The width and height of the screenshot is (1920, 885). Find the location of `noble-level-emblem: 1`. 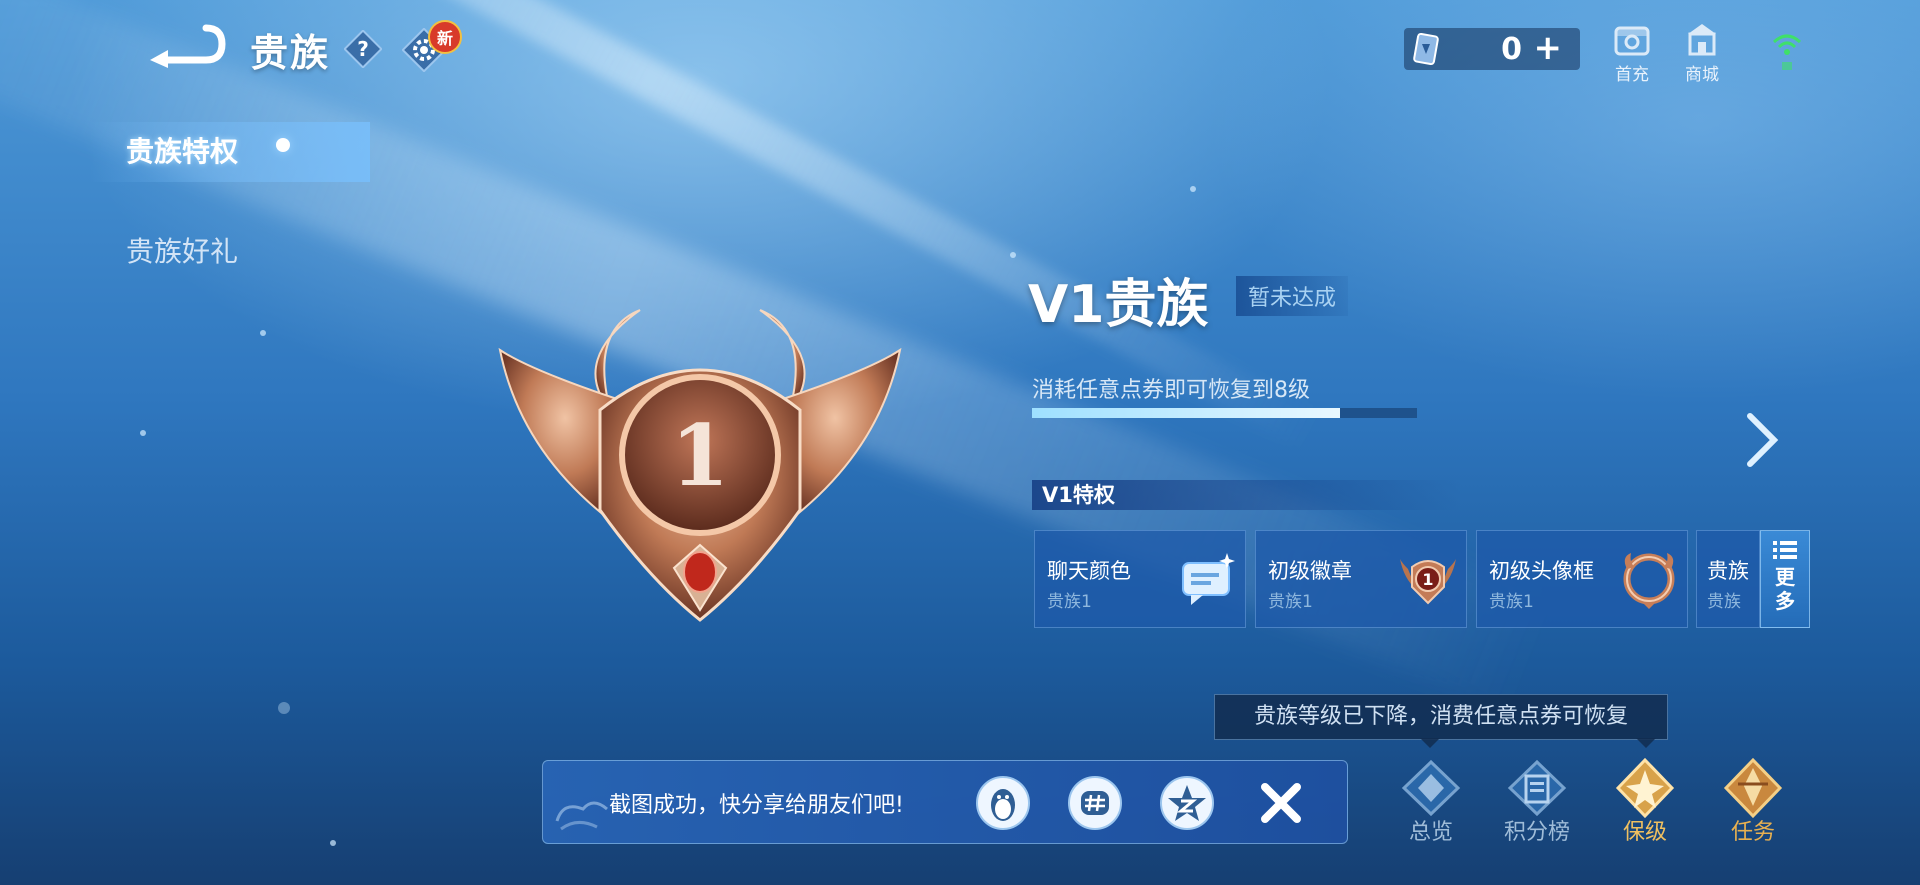

noble-level-emblem: 1 is located at coordinates (700, 470).